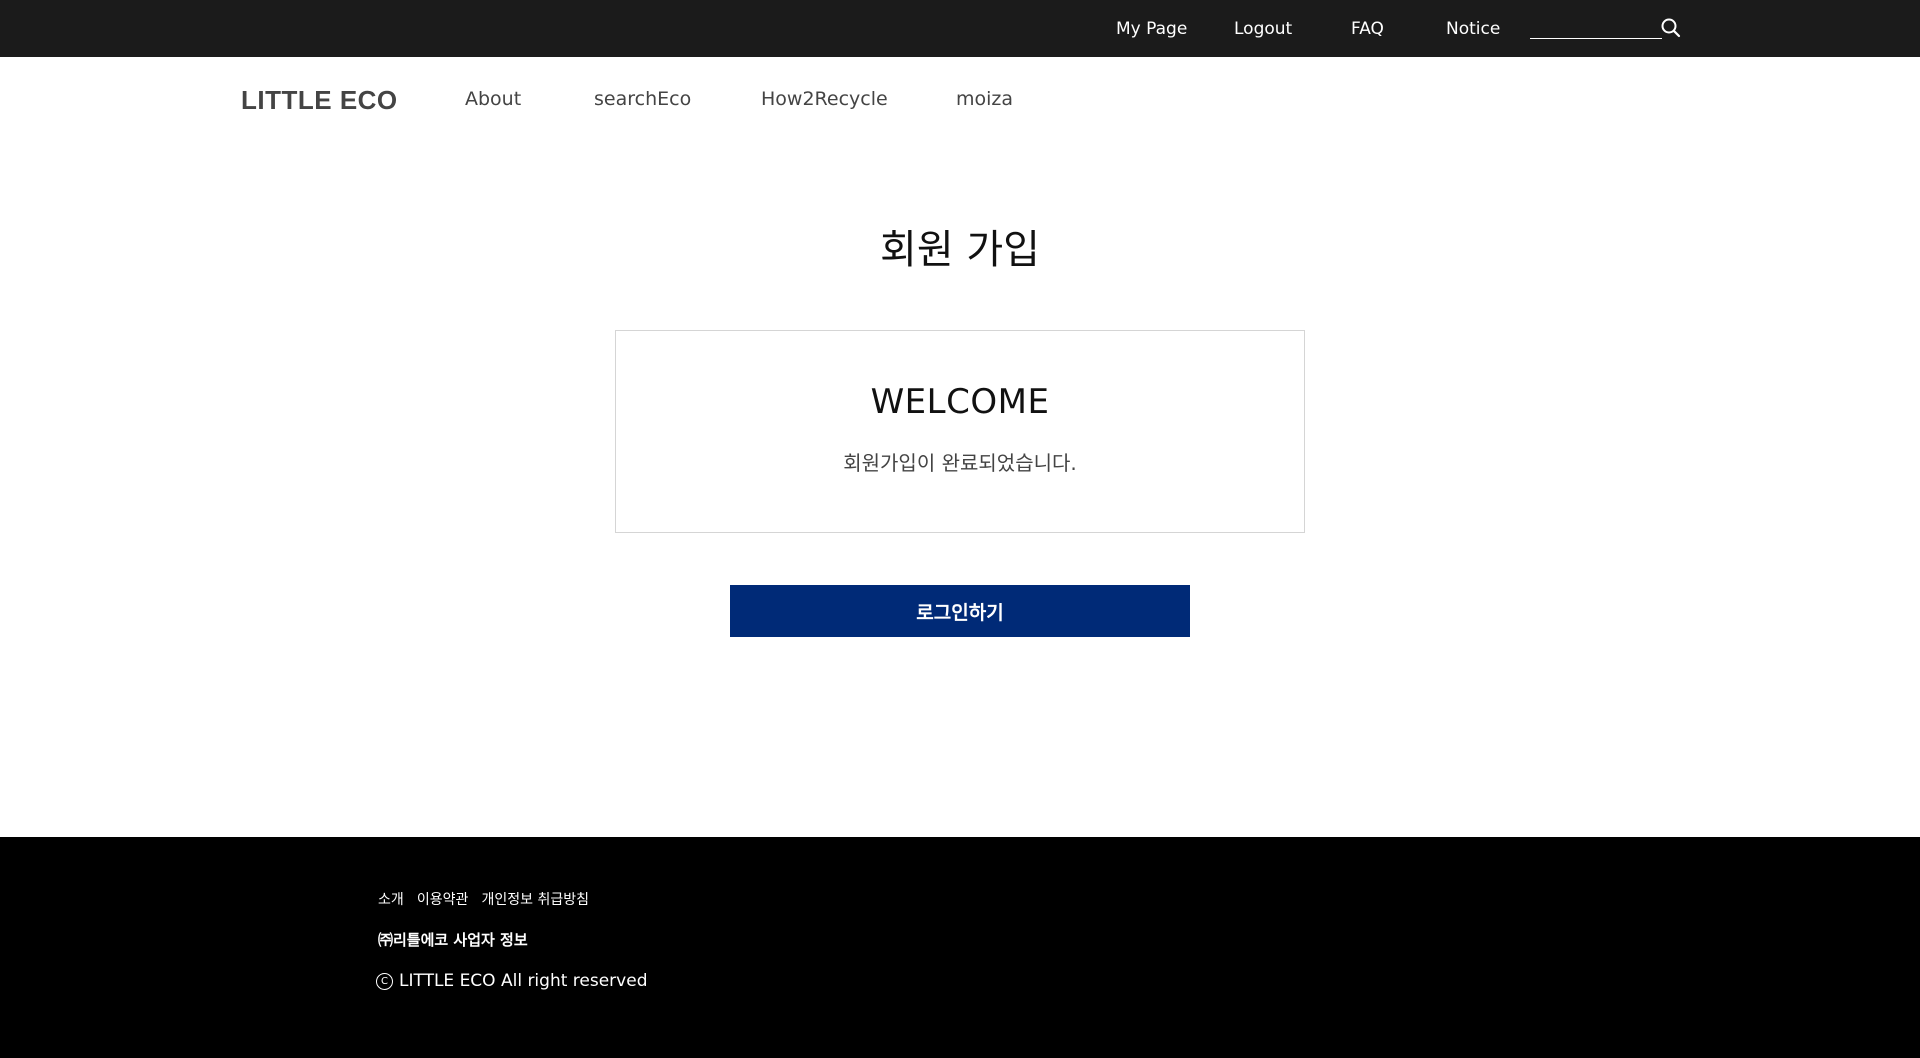 The height and width of the screenshot is (1058, 1920). What do you see at coordinates (1596, 26) in the screenshot?
I see `search-input` at bounding box center [1596, 26].